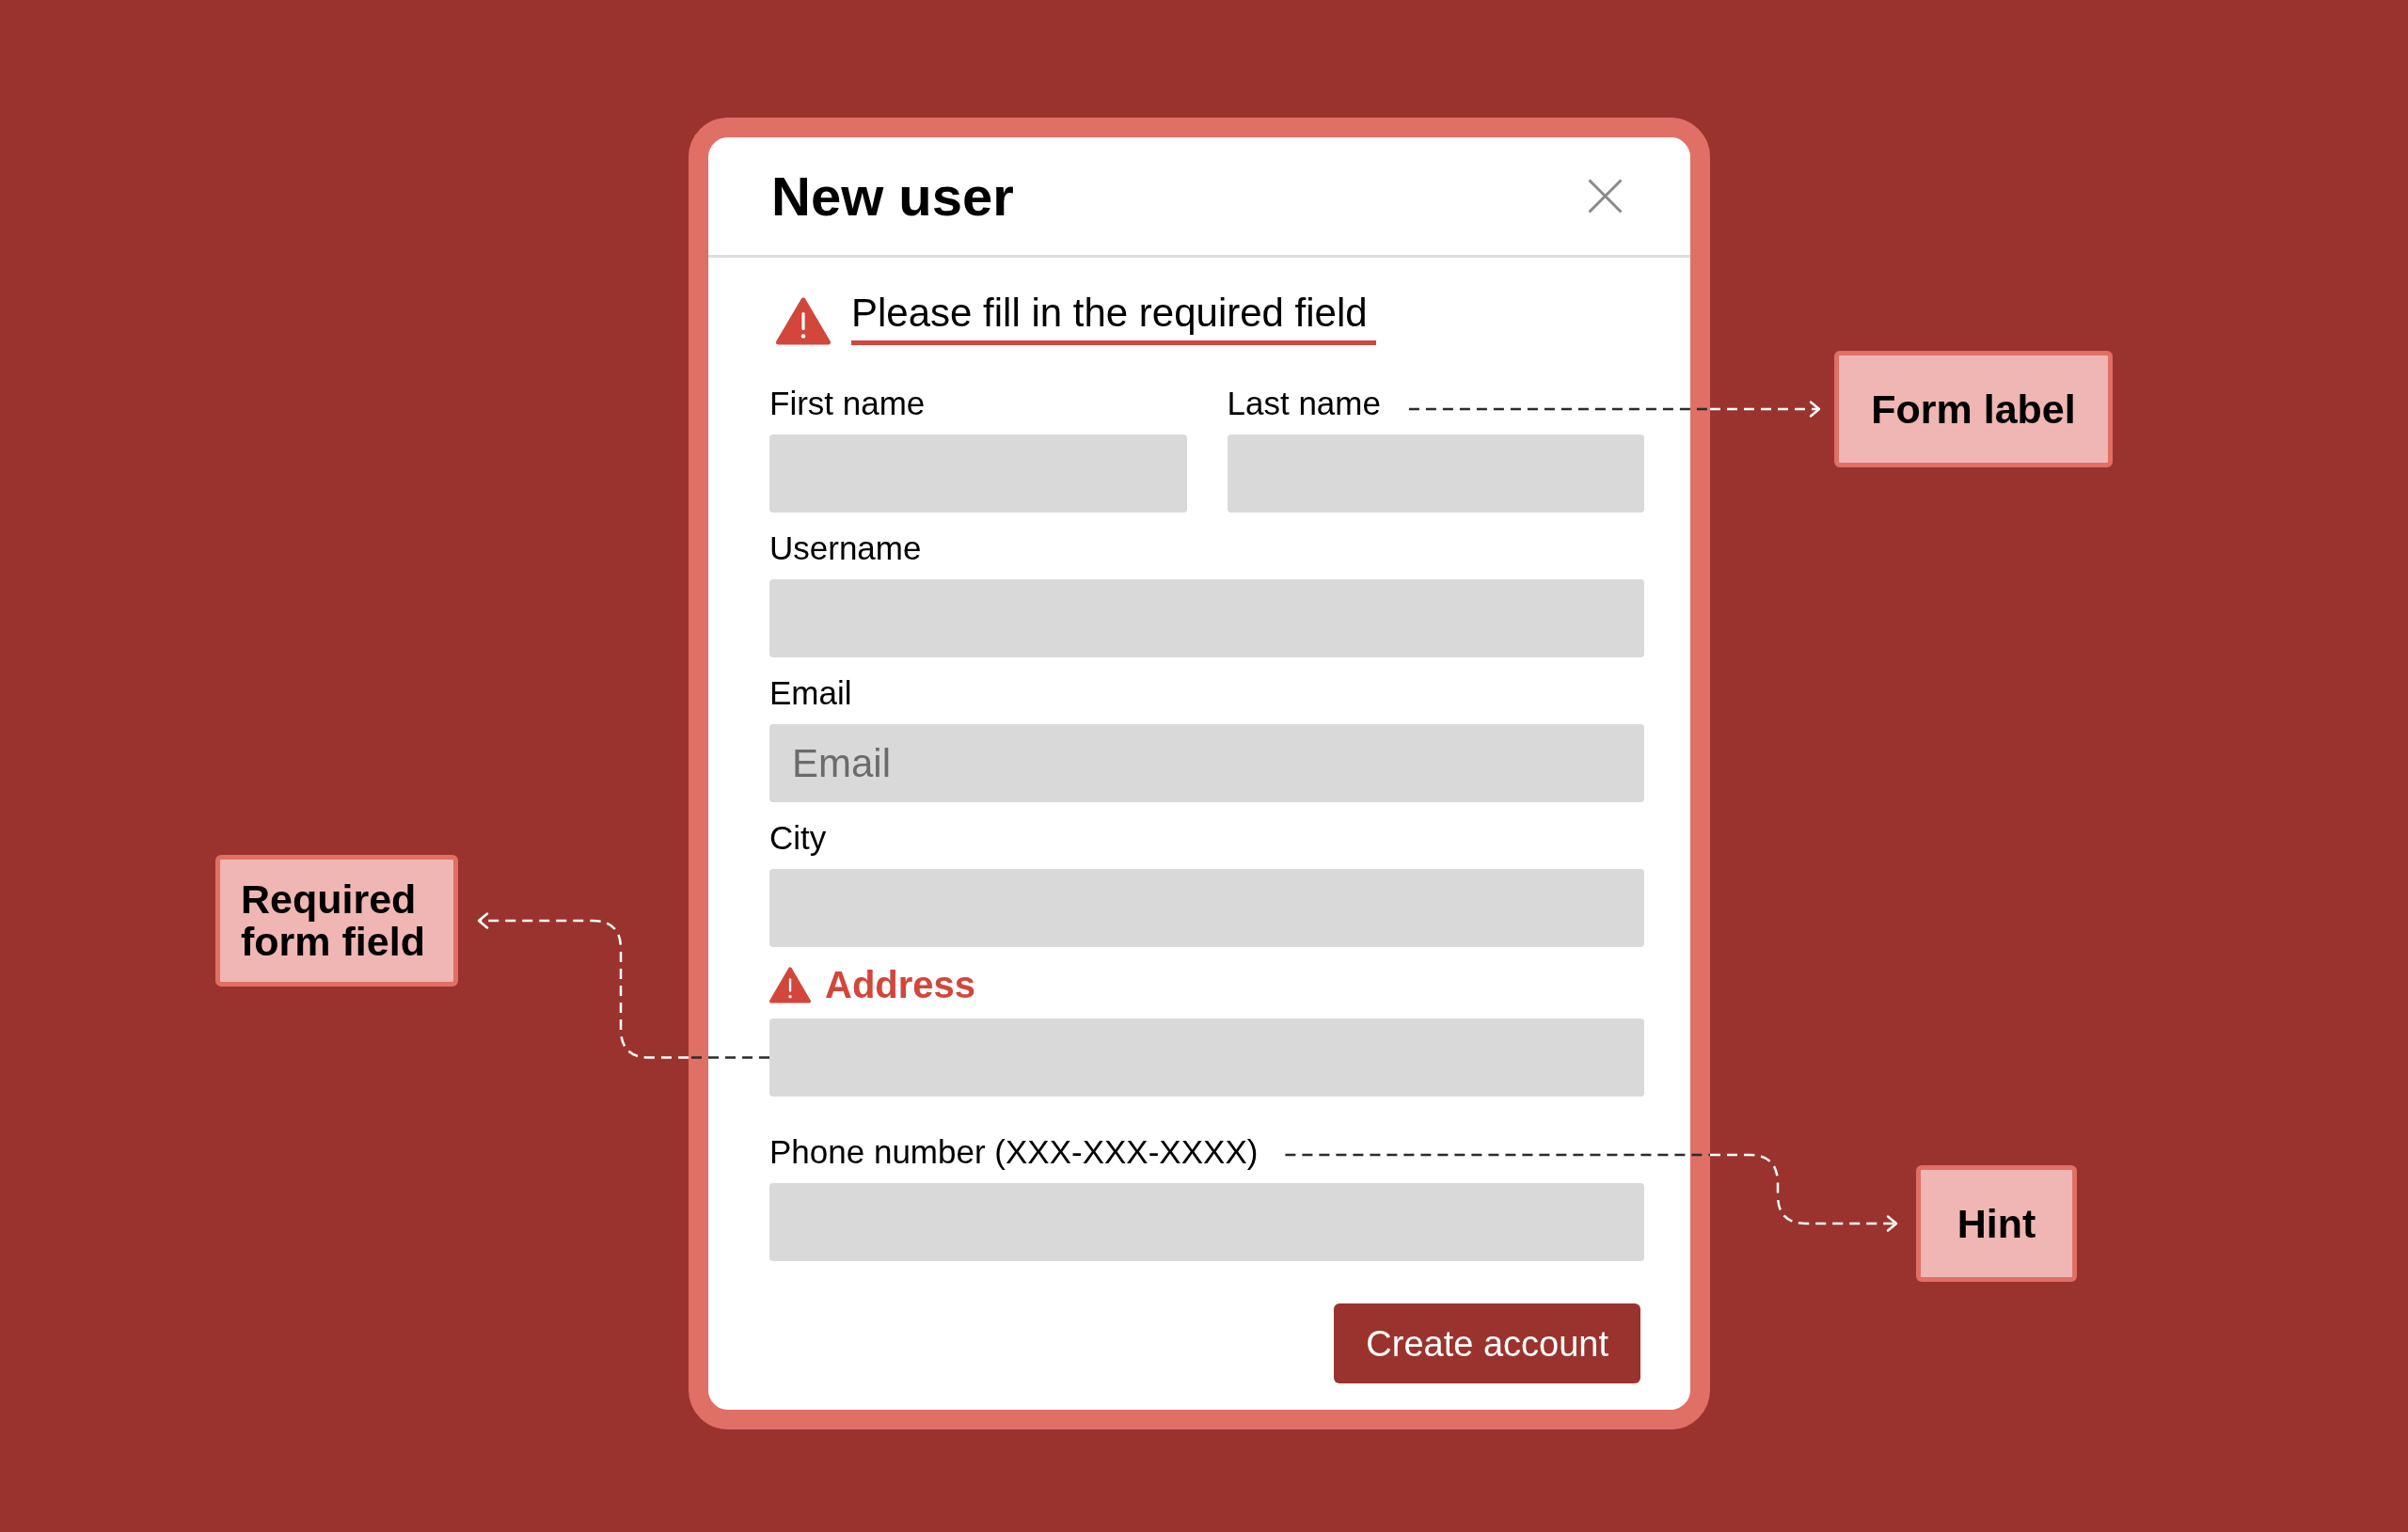 The width and height of the screenshot is (2408, 1532). Describe the element at coordinates (1973, 409) in the screenshot. I see `annotation-callout: Form label` at that location.